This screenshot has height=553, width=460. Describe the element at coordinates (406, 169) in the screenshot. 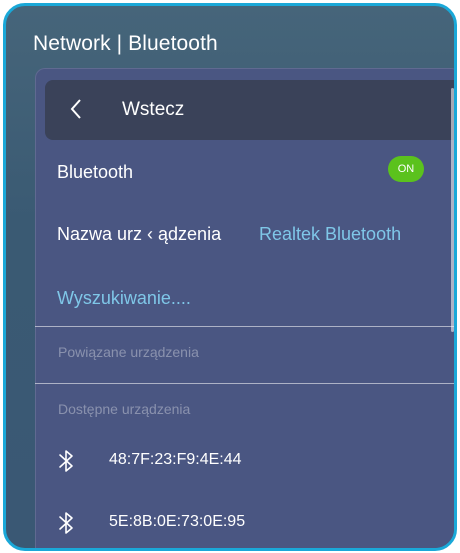

I see `bluetooth-toggle: ON` at that location.